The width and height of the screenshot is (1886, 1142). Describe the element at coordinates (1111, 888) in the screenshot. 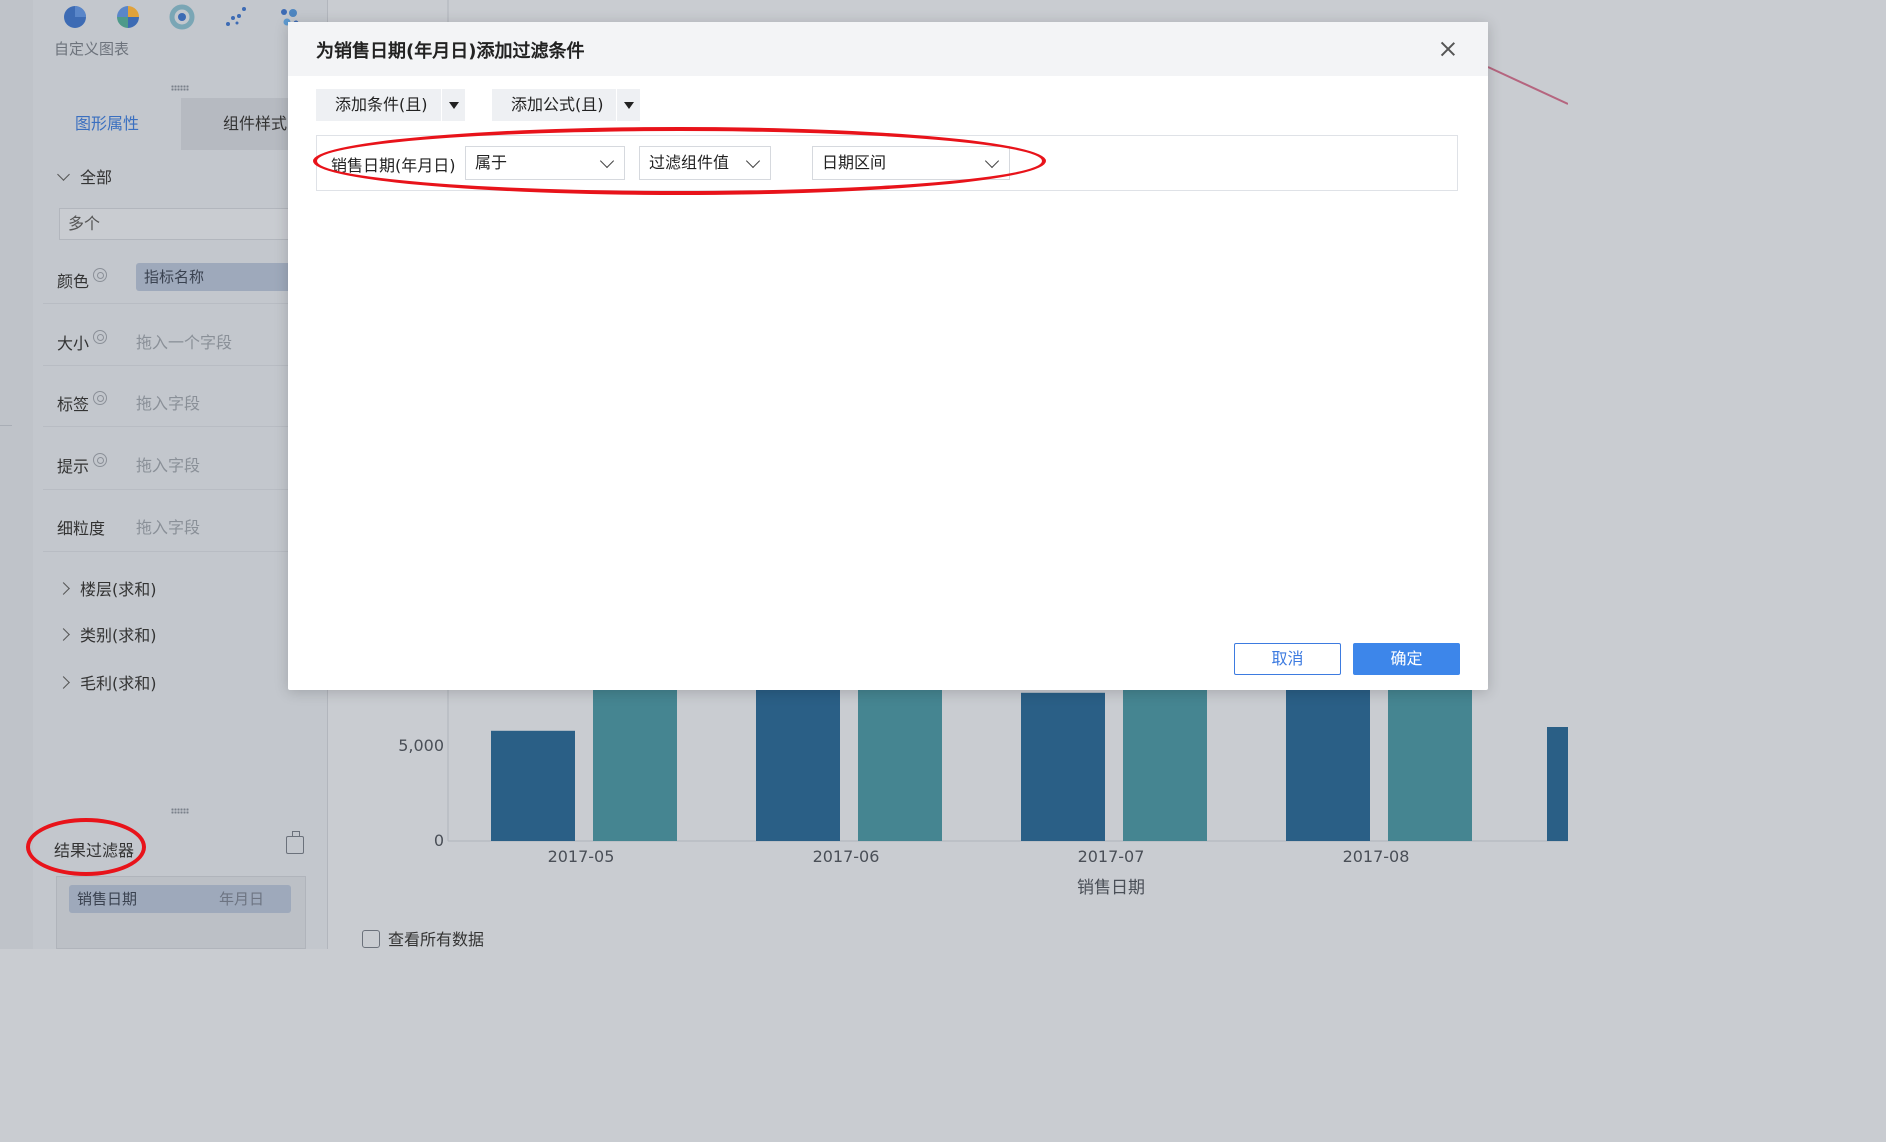

I see `x-axis-title: 销售日期` at that location.